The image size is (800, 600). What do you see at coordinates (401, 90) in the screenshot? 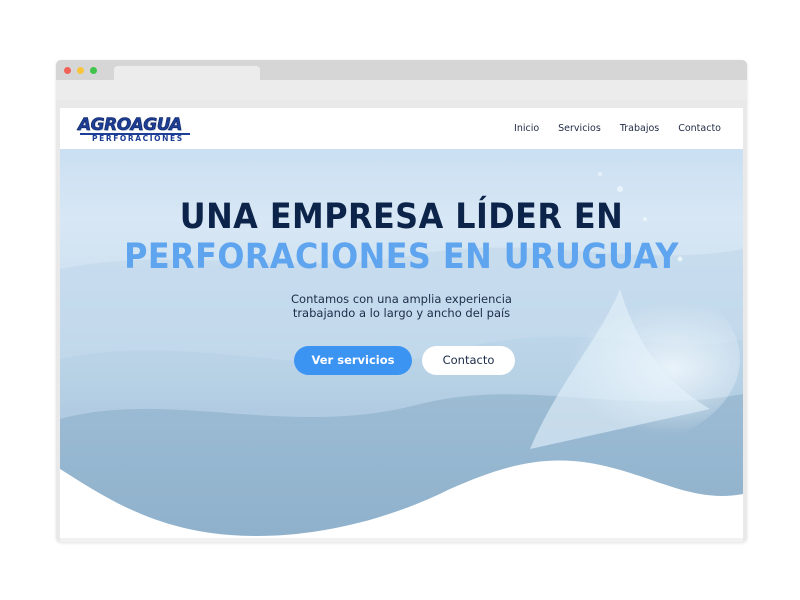
I see `browser-toolbar` at bounding box center [401, 90].